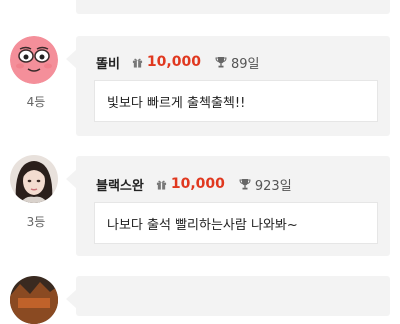 This screenshot has height=324, width=400. What do you see at coordinates (228, 296) in the screenshot?
I see `attendance-card-next` at bounding box center [228, 296].